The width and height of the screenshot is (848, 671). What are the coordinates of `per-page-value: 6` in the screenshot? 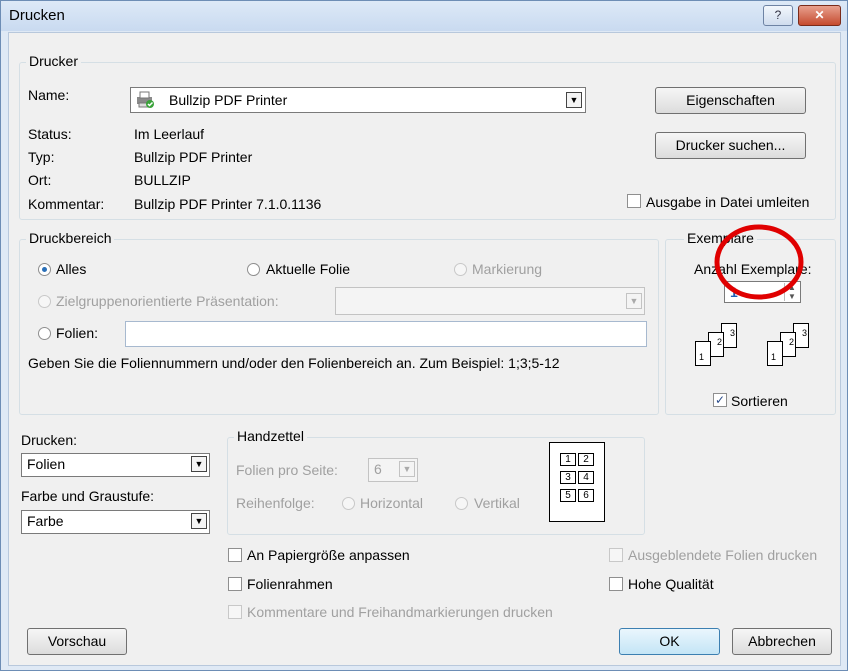 It's located at (378, 469).